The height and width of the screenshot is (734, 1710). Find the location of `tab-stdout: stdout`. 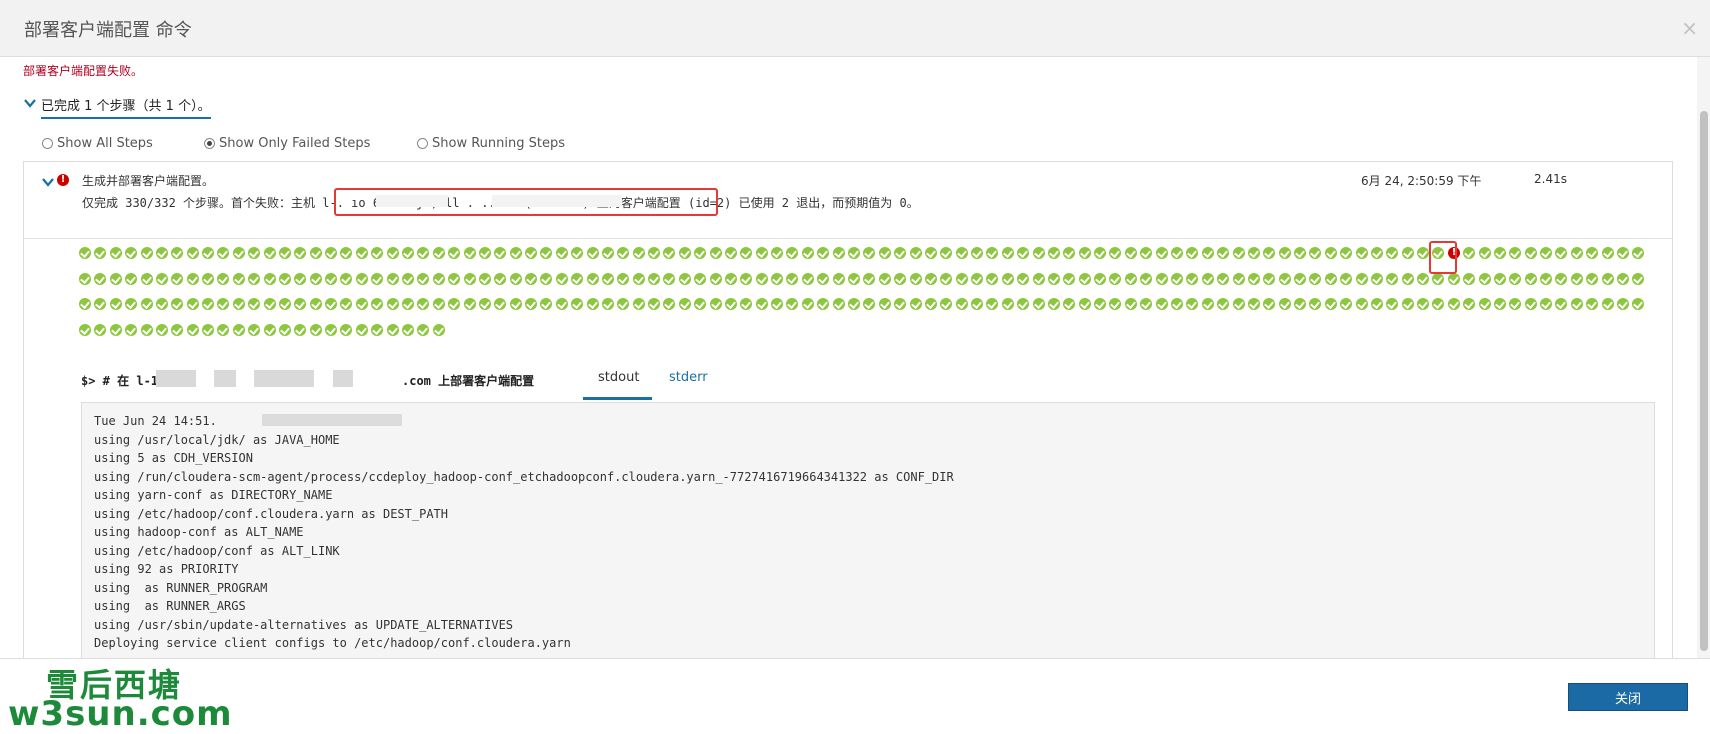

tab-stdout: stdout is located at coordinates (618, 377).